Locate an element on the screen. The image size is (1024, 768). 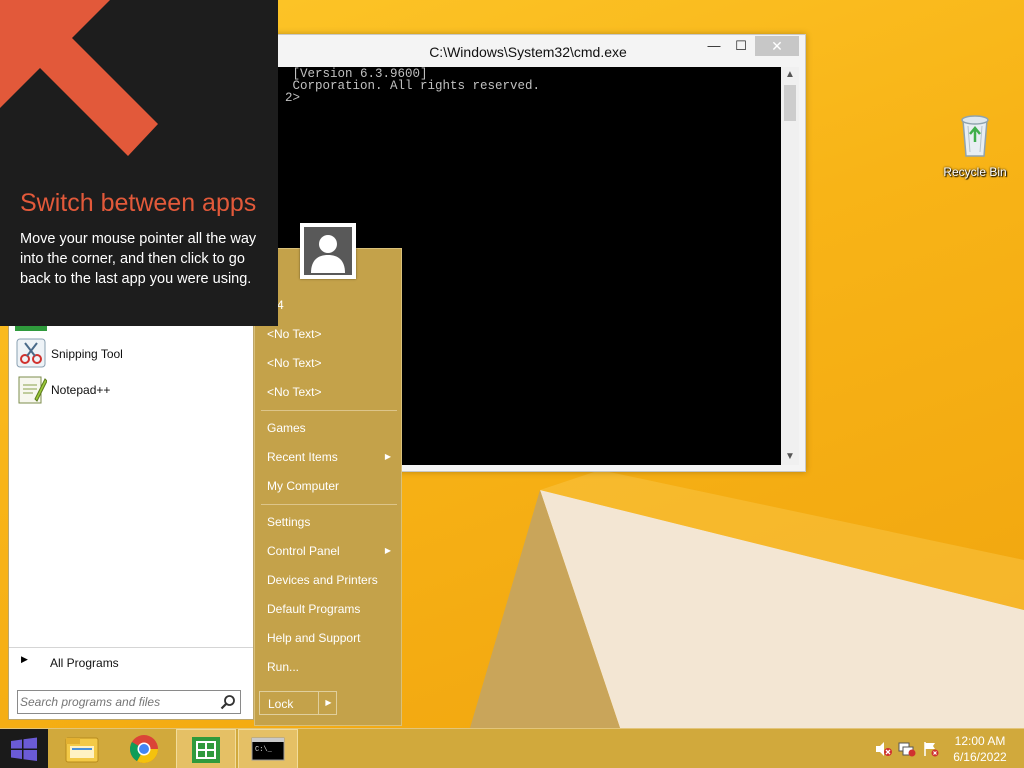
hint-title: Switch between apps is located at coordinates (138, 203).